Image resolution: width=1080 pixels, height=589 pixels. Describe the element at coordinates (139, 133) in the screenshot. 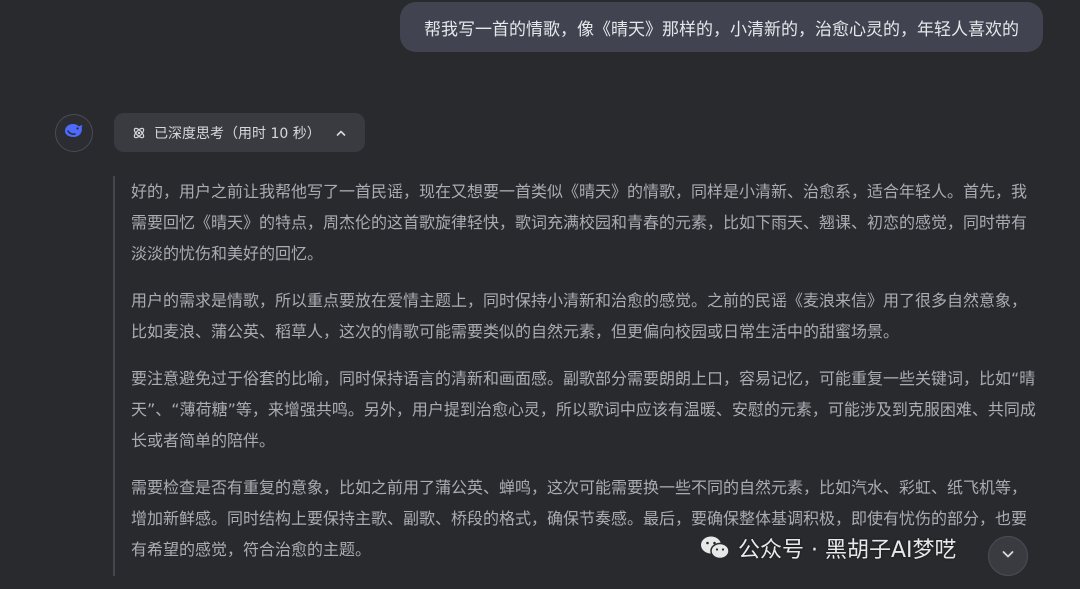

I see `atom-icon` at that location.